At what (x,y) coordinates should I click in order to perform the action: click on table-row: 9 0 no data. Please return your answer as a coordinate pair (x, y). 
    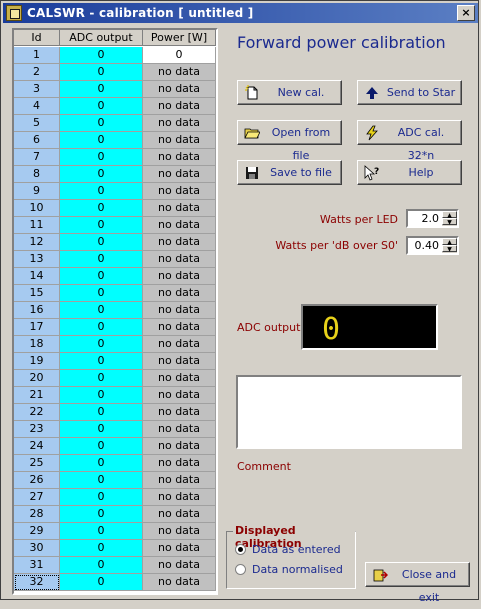
    Looking at the image, I should click on (115, 191).